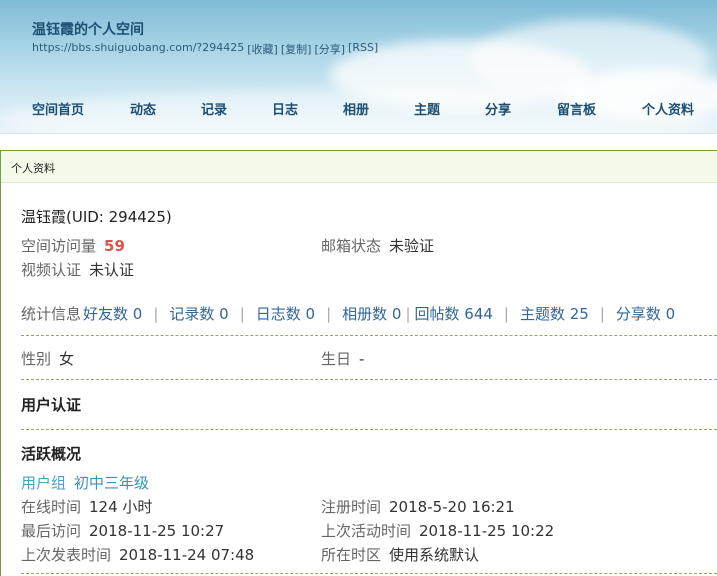 This screenshot has width=717, height=576. I want to click on online-time-label: 在线时间, so click(51, 507).